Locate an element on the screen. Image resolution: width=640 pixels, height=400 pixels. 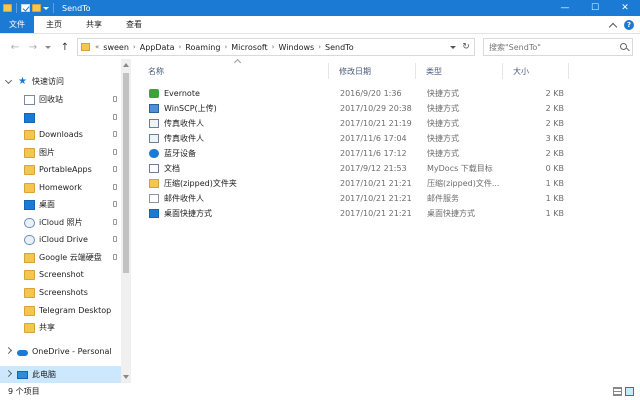
file-row: 传真收件人 2017/10/21 21:19 快捷方式 2 KB is located at coordinates (368, 123).